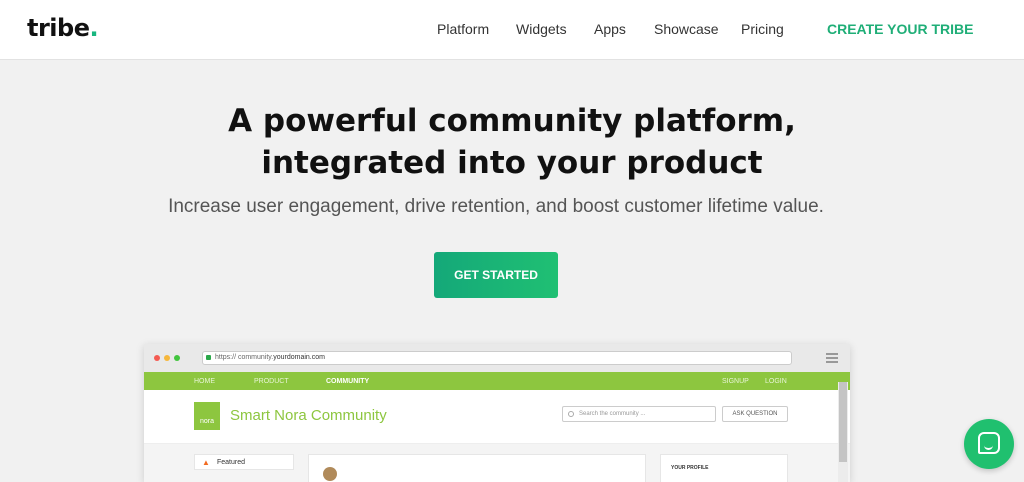 This screenshot has height=482, width=1024. Describe the element at coordinates (610, 29) in the screenshot. I see `nav-apps: Apps` at that location.